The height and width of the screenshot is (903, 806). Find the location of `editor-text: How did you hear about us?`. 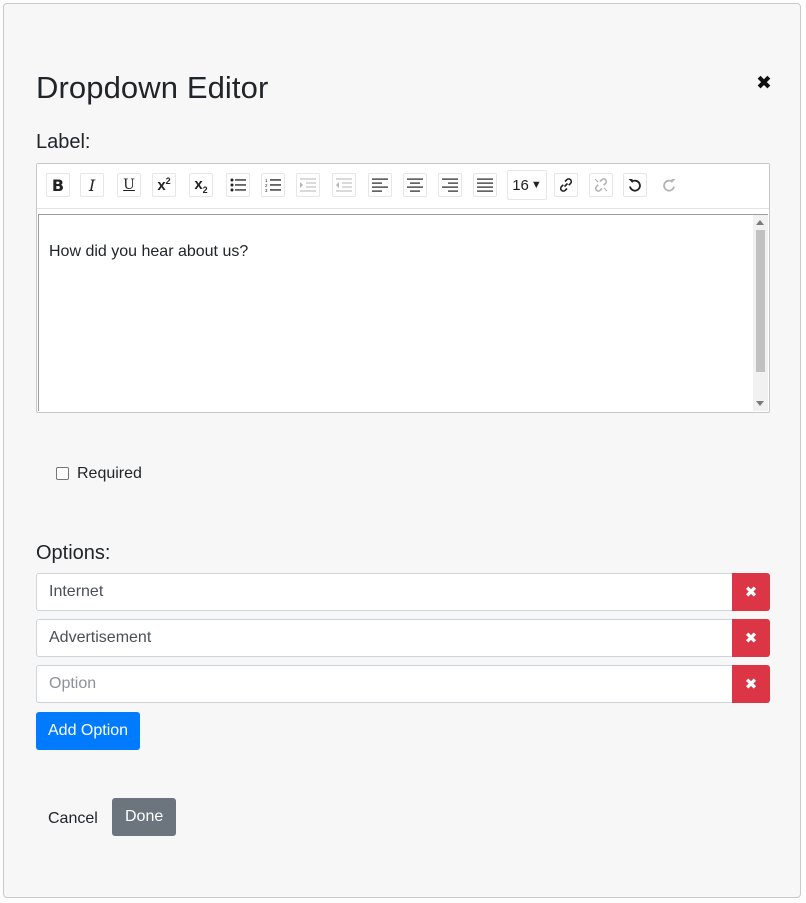

editor-text: How did you hear about us? is located at coordinates (148, 252).